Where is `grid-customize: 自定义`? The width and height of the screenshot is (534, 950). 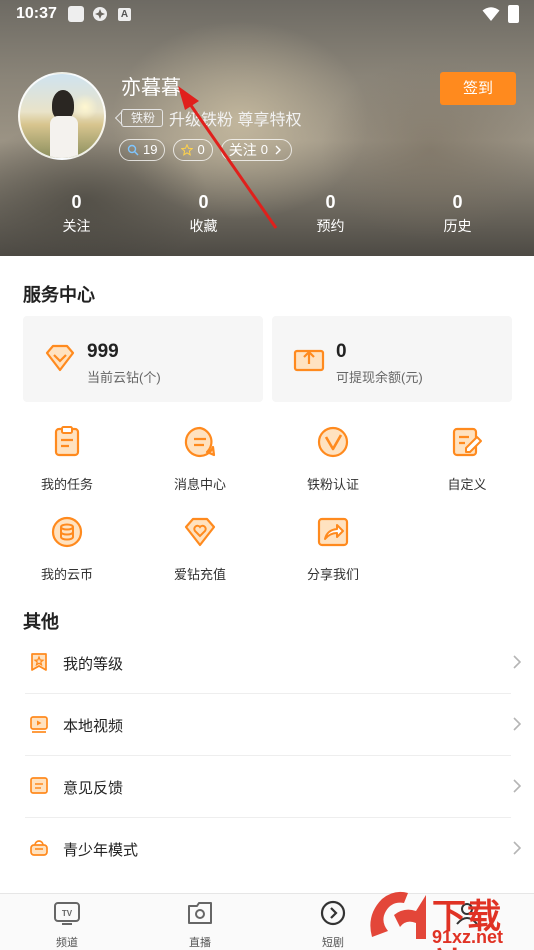
grid-customize: 自定义 is located at coordinates (467, 459).